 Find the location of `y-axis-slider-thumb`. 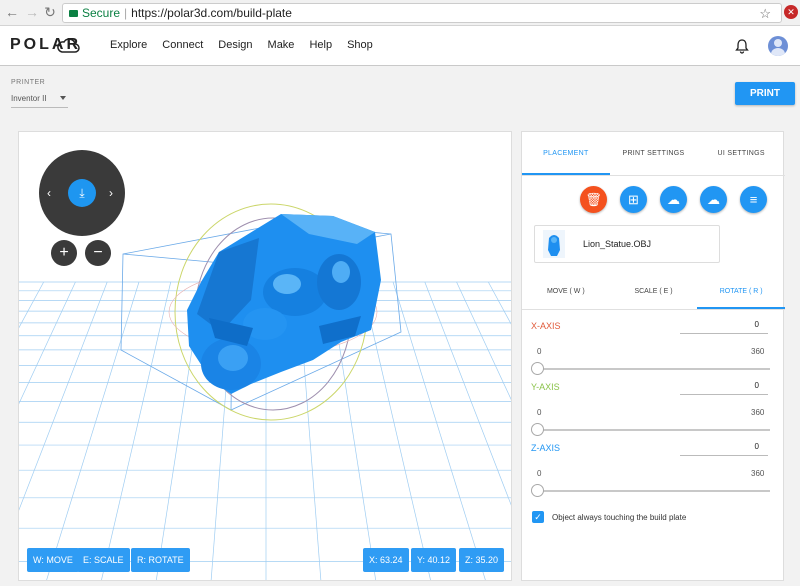

y-axis-slider-thumb is located at coordinates (537, 429).